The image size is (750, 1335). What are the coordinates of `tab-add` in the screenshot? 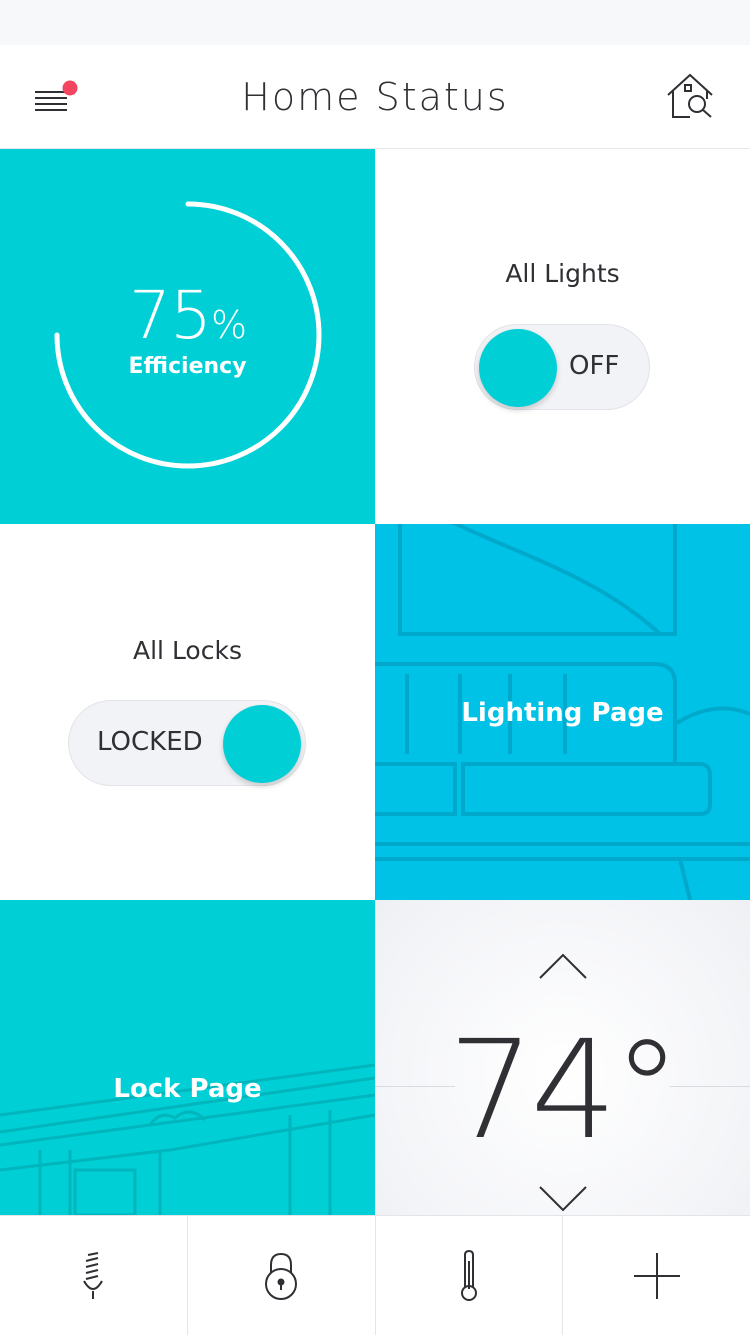 It's located at (656, 1275).